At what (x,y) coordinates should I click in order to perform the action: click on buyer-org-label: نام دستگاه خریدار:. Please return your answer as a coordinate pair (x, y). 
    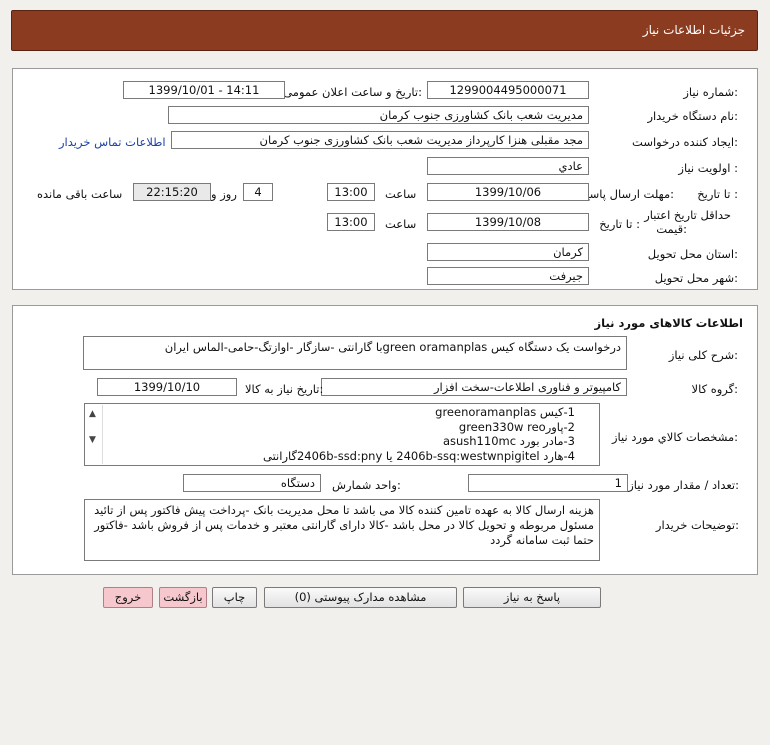
    Looking at the image, I should click on (692, 116).